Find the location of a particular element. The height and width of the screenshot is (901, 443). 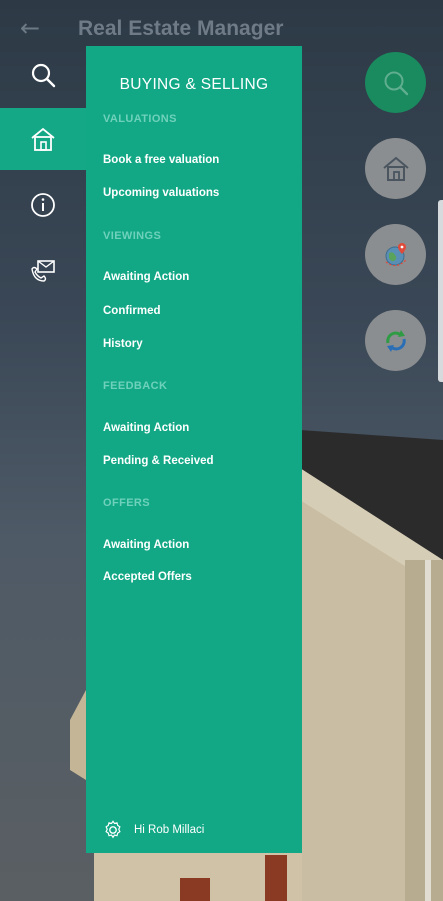

sync-icon is located at coordinates (395, 340).